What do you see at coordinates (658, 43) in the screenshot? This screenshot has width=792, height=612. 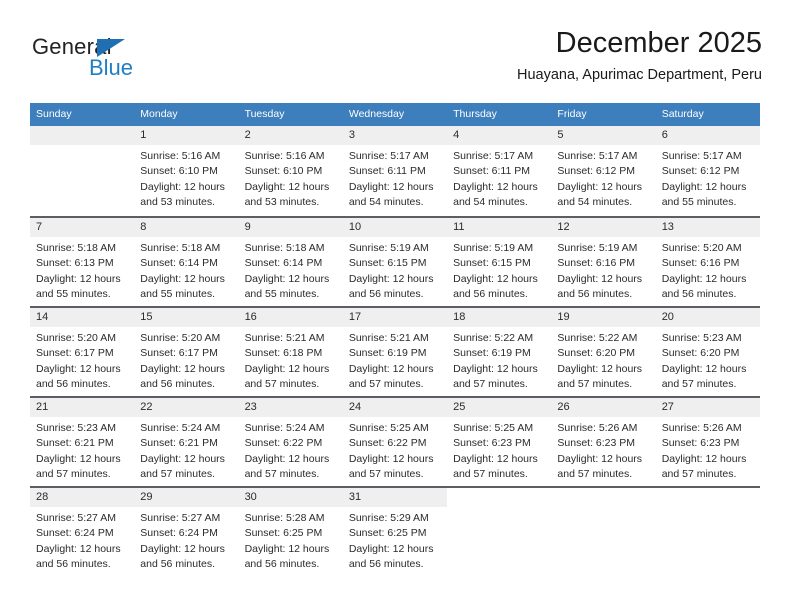 I see `page-title: December 2025` at bounding box center [658, 43].